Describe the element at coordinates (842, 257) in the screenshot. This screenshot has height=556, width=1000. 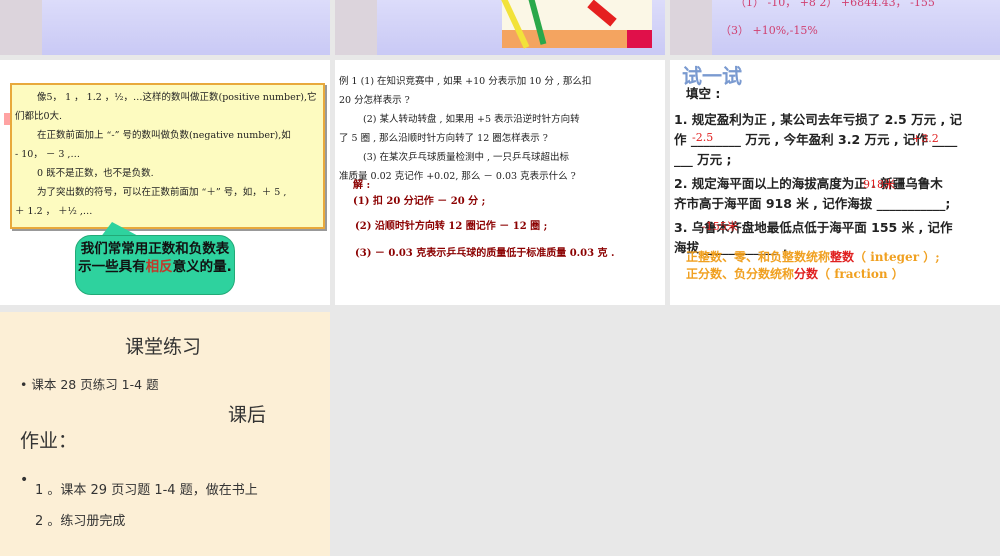
I see `summary-term: 整数` at that location.